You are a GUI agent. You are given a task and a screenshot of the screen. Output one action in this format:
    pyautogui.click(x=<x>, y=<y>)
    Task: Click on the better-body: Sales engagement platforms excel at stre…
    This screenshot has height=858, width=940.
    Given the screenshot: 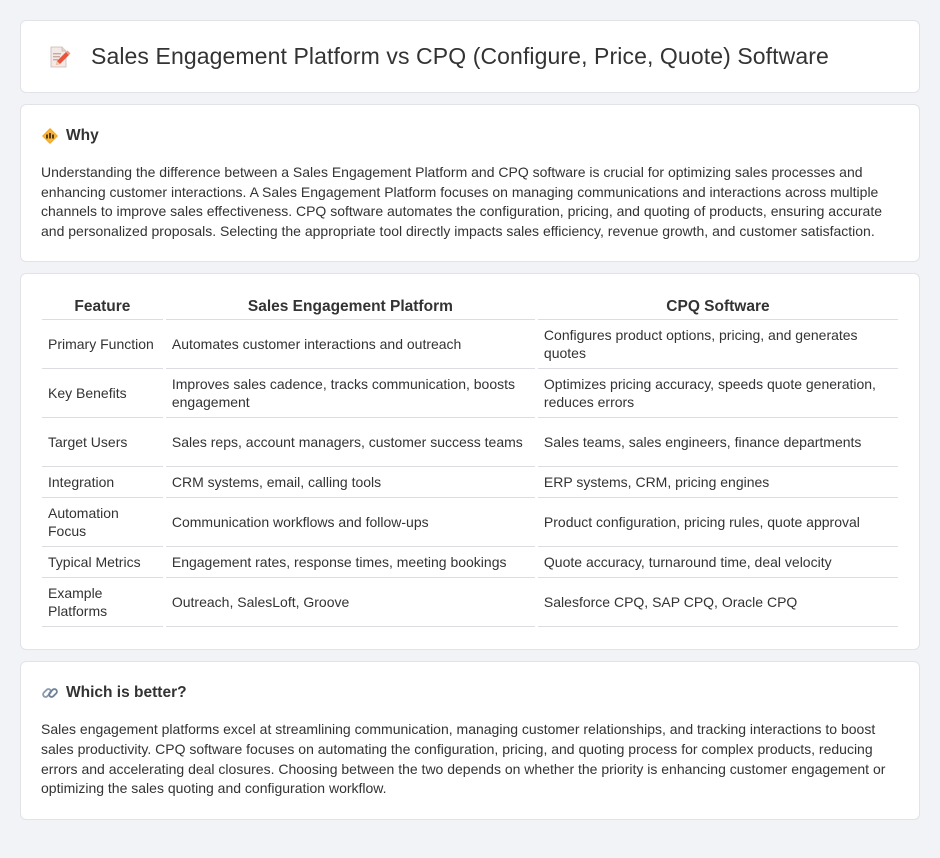 What is the action you would take?
    pyautogui.click(x=463, y=759)
    